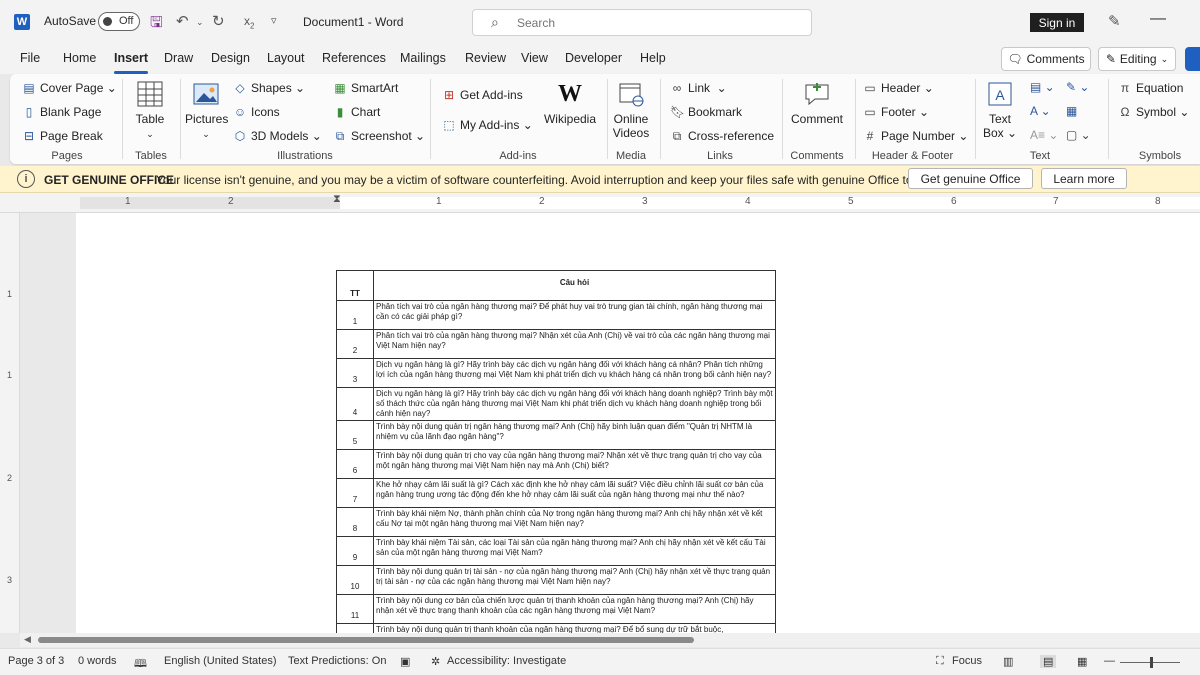  What do you see at coordinates (97, 661) in the screenshot?
I see `word-count: 0 words` at bounding box center [97, 661].